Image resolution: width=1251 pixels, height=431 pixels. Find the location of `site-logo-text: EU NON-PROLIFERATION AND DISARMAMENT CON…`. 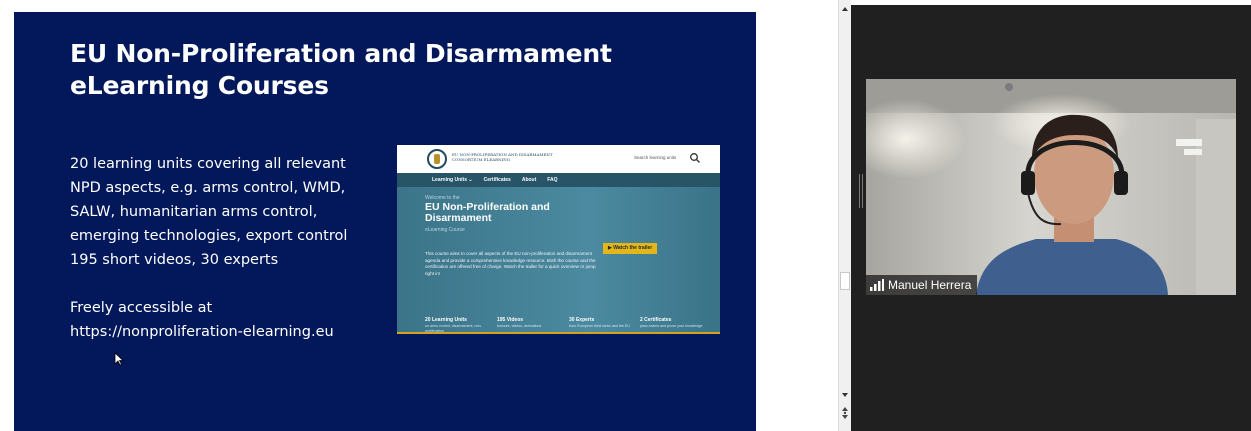

site-logo-text: EU NON-PROLIFERATION AND DISARMAMENT CON… is located at coordinates (502, 157).